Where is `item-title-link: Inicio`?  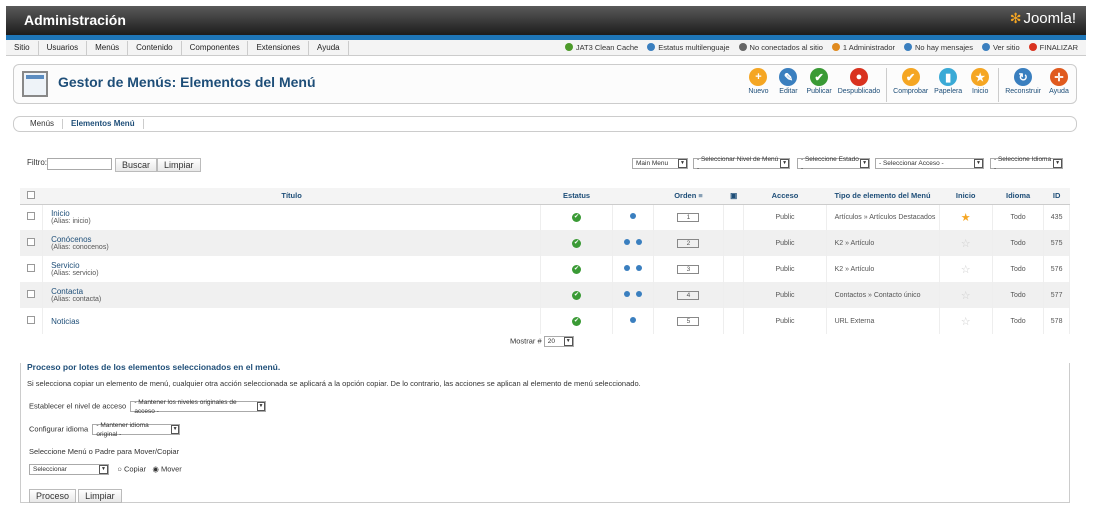 item-title-link: Inicio is located at coordinates (295, 213).